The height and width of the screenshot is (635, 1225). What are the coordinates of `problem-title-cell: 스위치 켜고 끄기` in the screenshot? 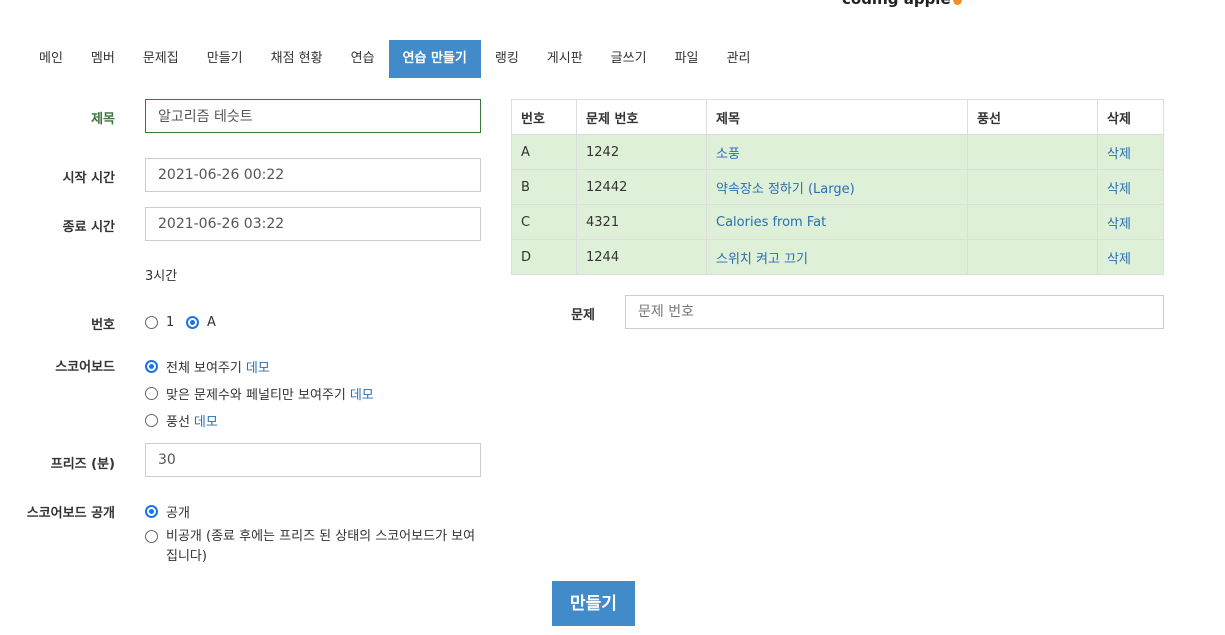 It's located at (837, 257).